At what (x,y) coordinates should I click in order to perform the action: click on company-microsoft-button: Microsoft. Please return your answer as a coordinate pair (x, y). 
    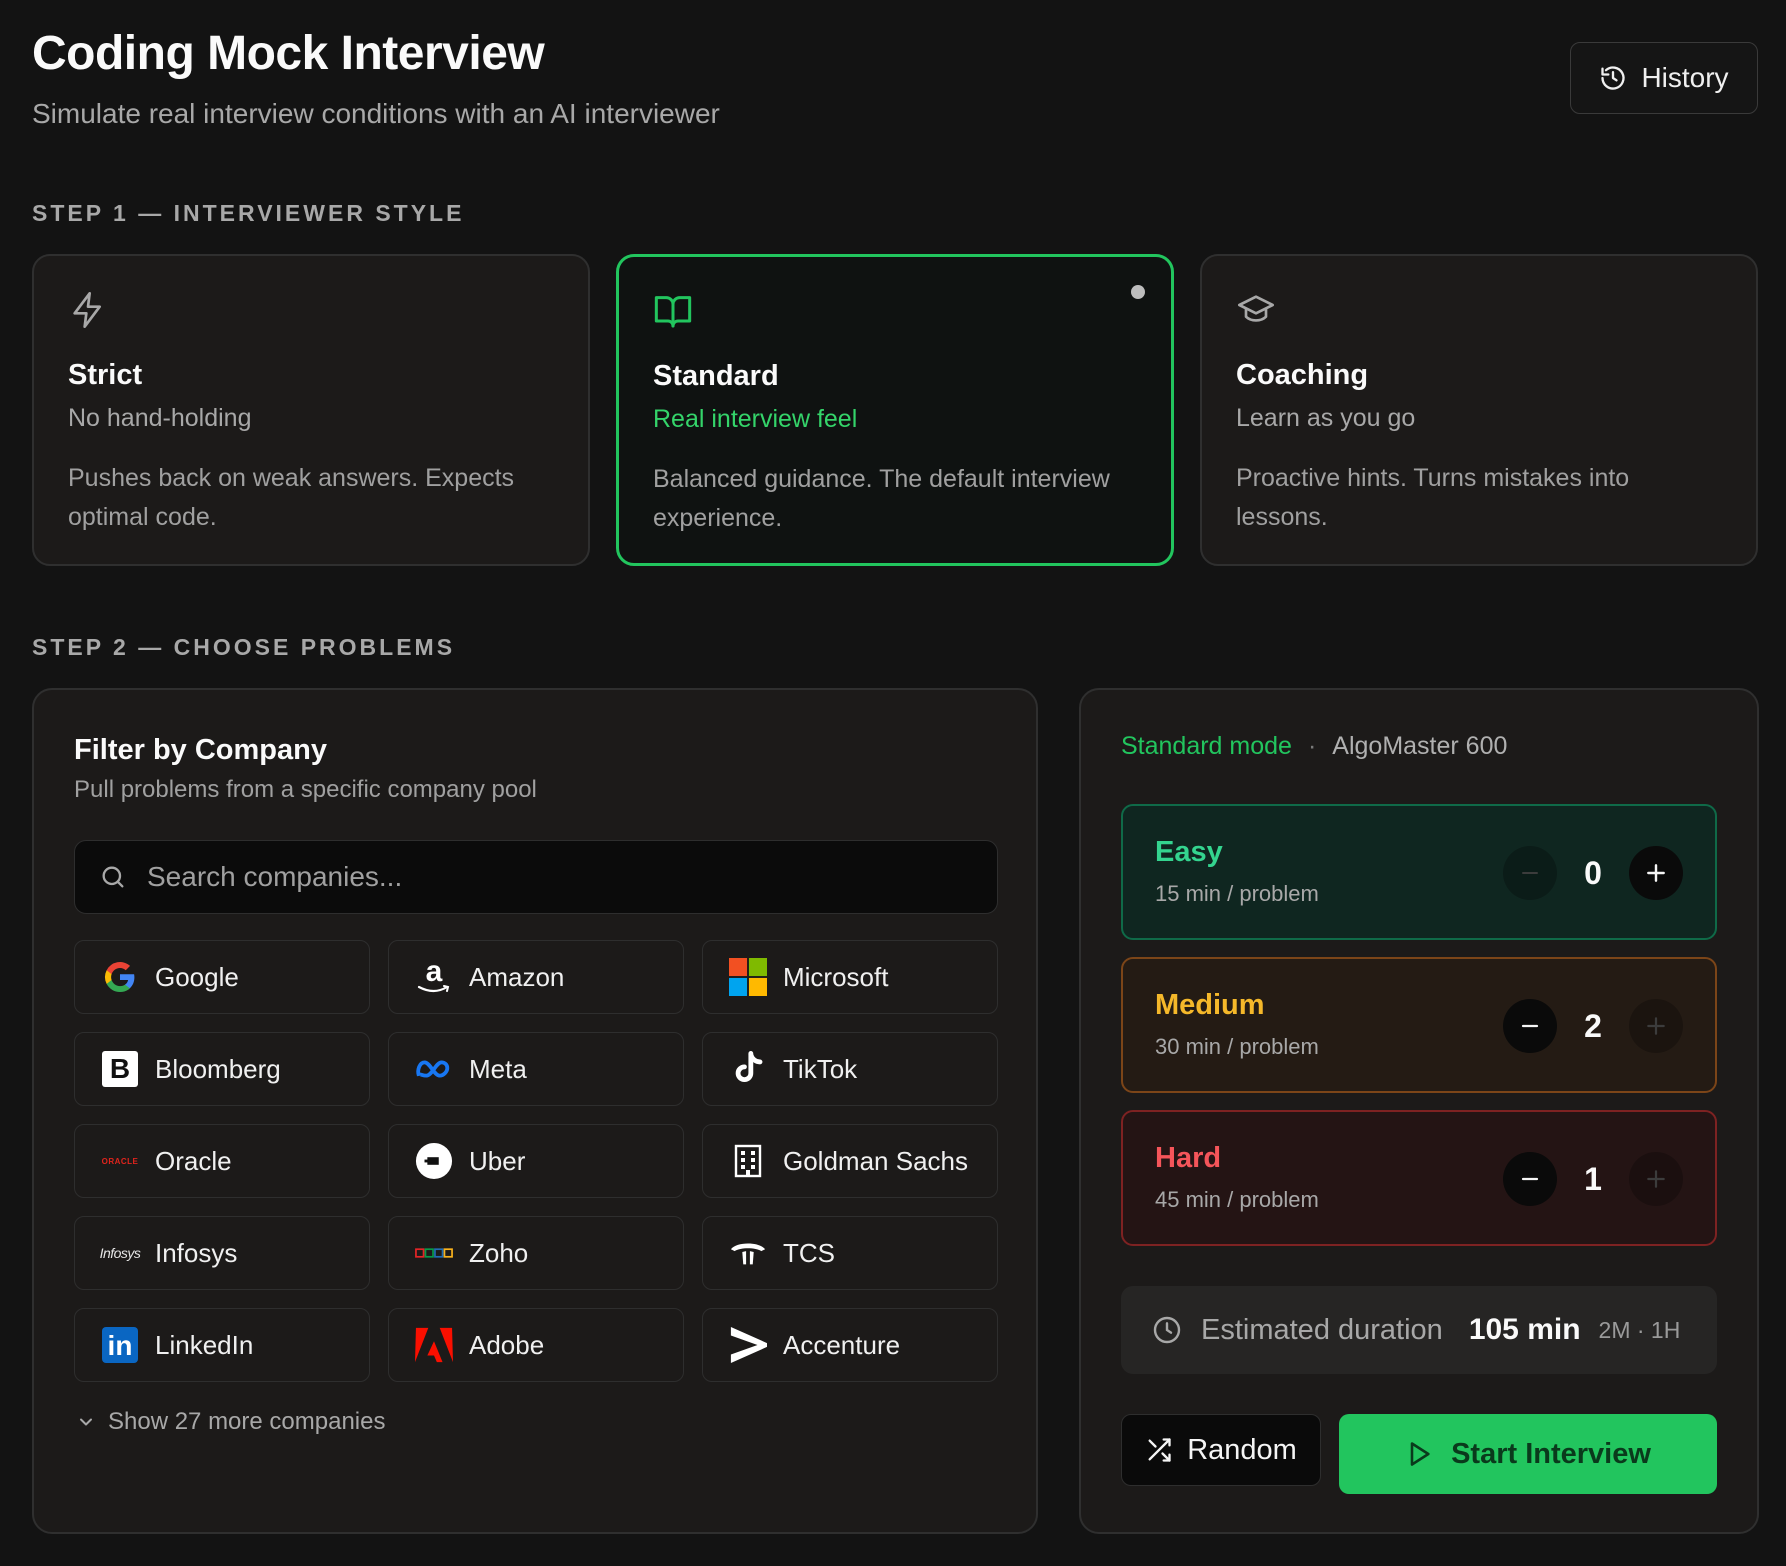
    Looking at the image, I should click on (850, 977).